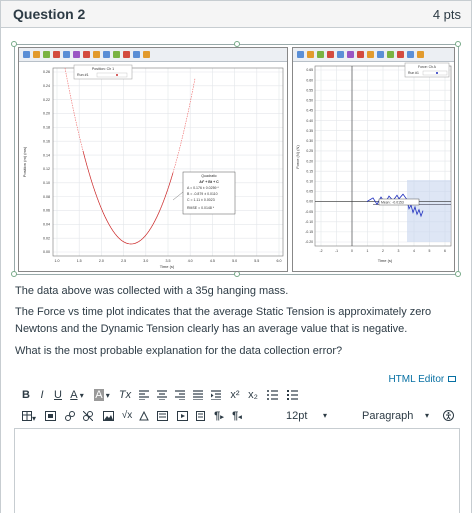 Image resolution: width=474 pixels, height=513 pixels. What do you see at coordinates (272, 395) in the screenshot?
I see `bullet-list-button` at bounding box center [272, 395].